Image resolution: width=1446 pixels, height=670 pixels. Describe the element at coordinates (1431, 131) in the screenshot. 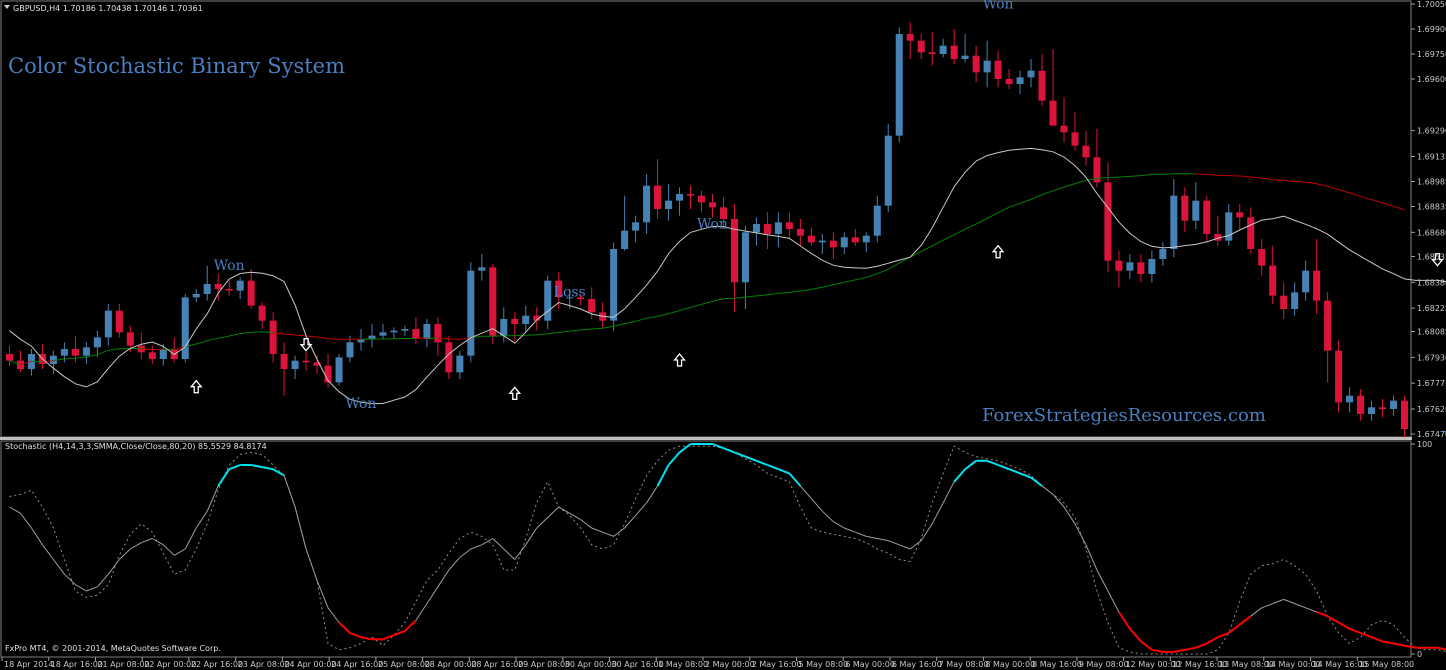

I see `price-tick-label: 1.69290` at that location.